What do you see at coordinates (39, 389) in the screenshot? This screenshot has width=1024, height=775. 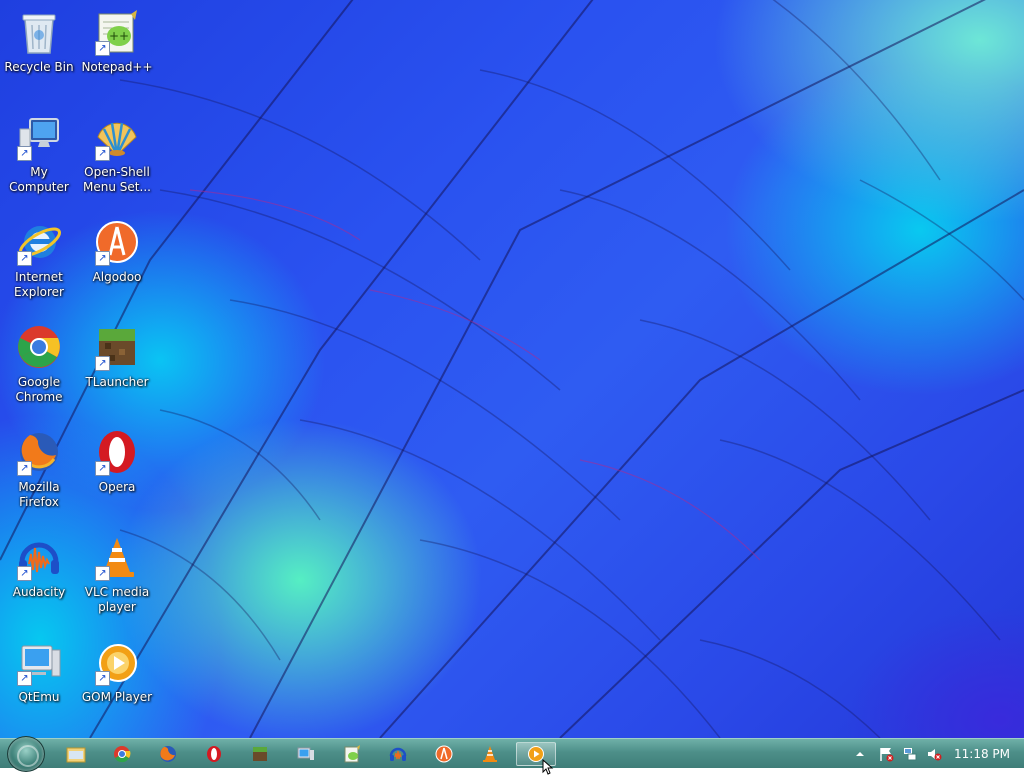 I see `desktop-icon-label: Google Chrome` at bounding box center [39, 389].